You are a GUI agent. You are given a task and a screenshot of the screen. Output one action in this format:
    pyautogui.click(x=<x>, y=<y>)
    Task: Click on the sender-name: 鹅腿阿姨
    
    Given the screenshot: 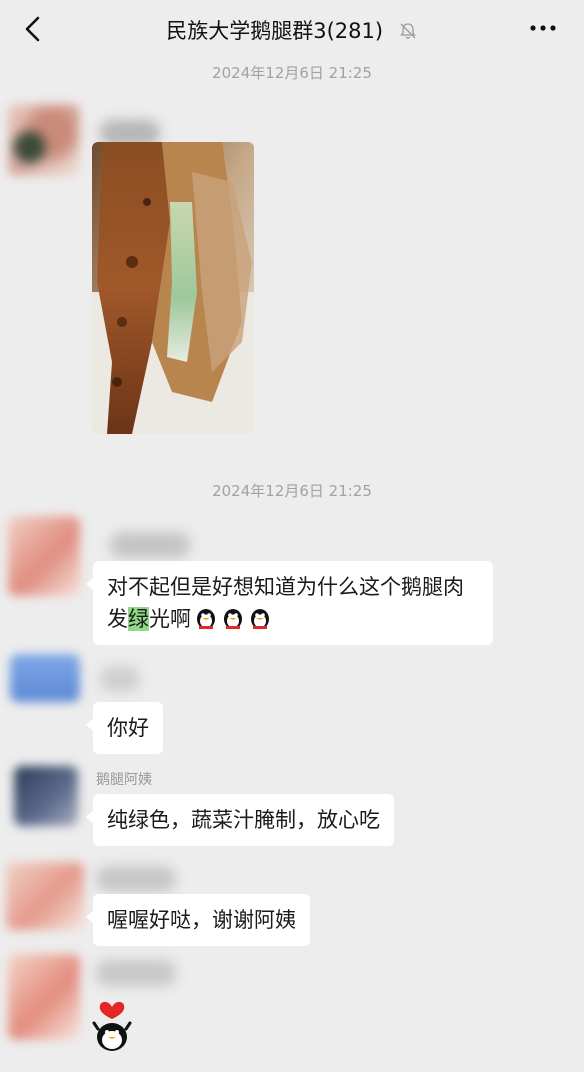 What is the action you would take?
    pyautogui.click(x=124, y=780)
    